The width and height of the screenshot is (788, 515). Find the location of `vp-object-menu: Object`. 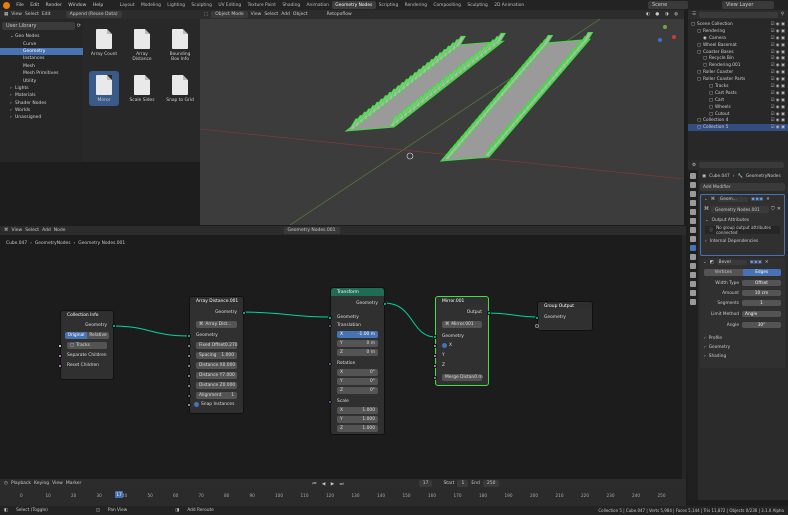

vp-object-menu: Object is located at coordinates (300, 14).